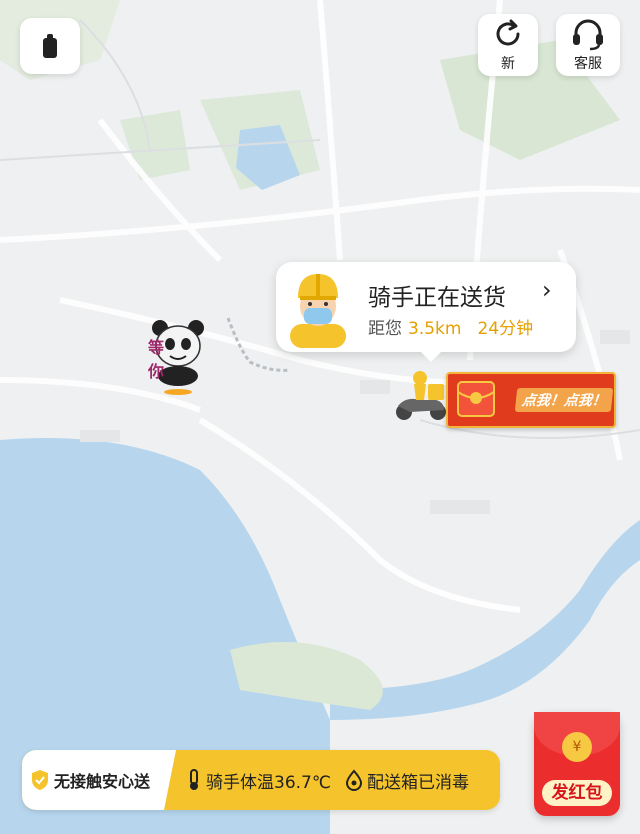 The image size is (640, 834). Describe the element at coordinates (588, 35) in the screenshot. I see `headset-icon` at that location.